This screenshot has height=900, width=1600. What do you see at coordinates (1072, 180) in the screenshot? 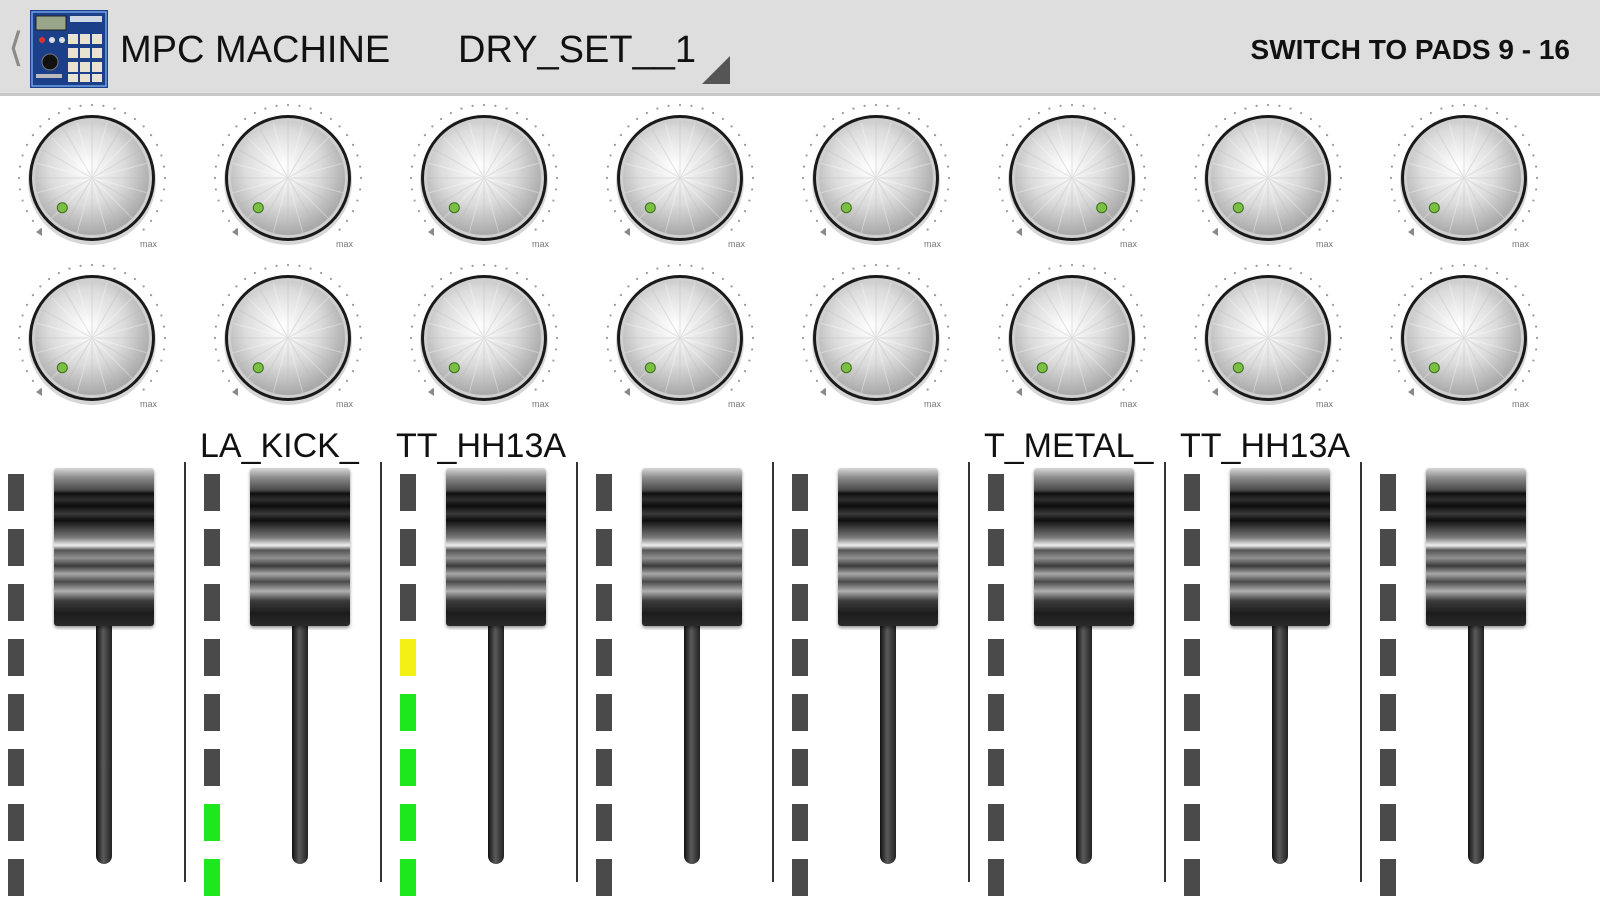
I see `knob-top-6: max` at bounding box center [1072, 180].